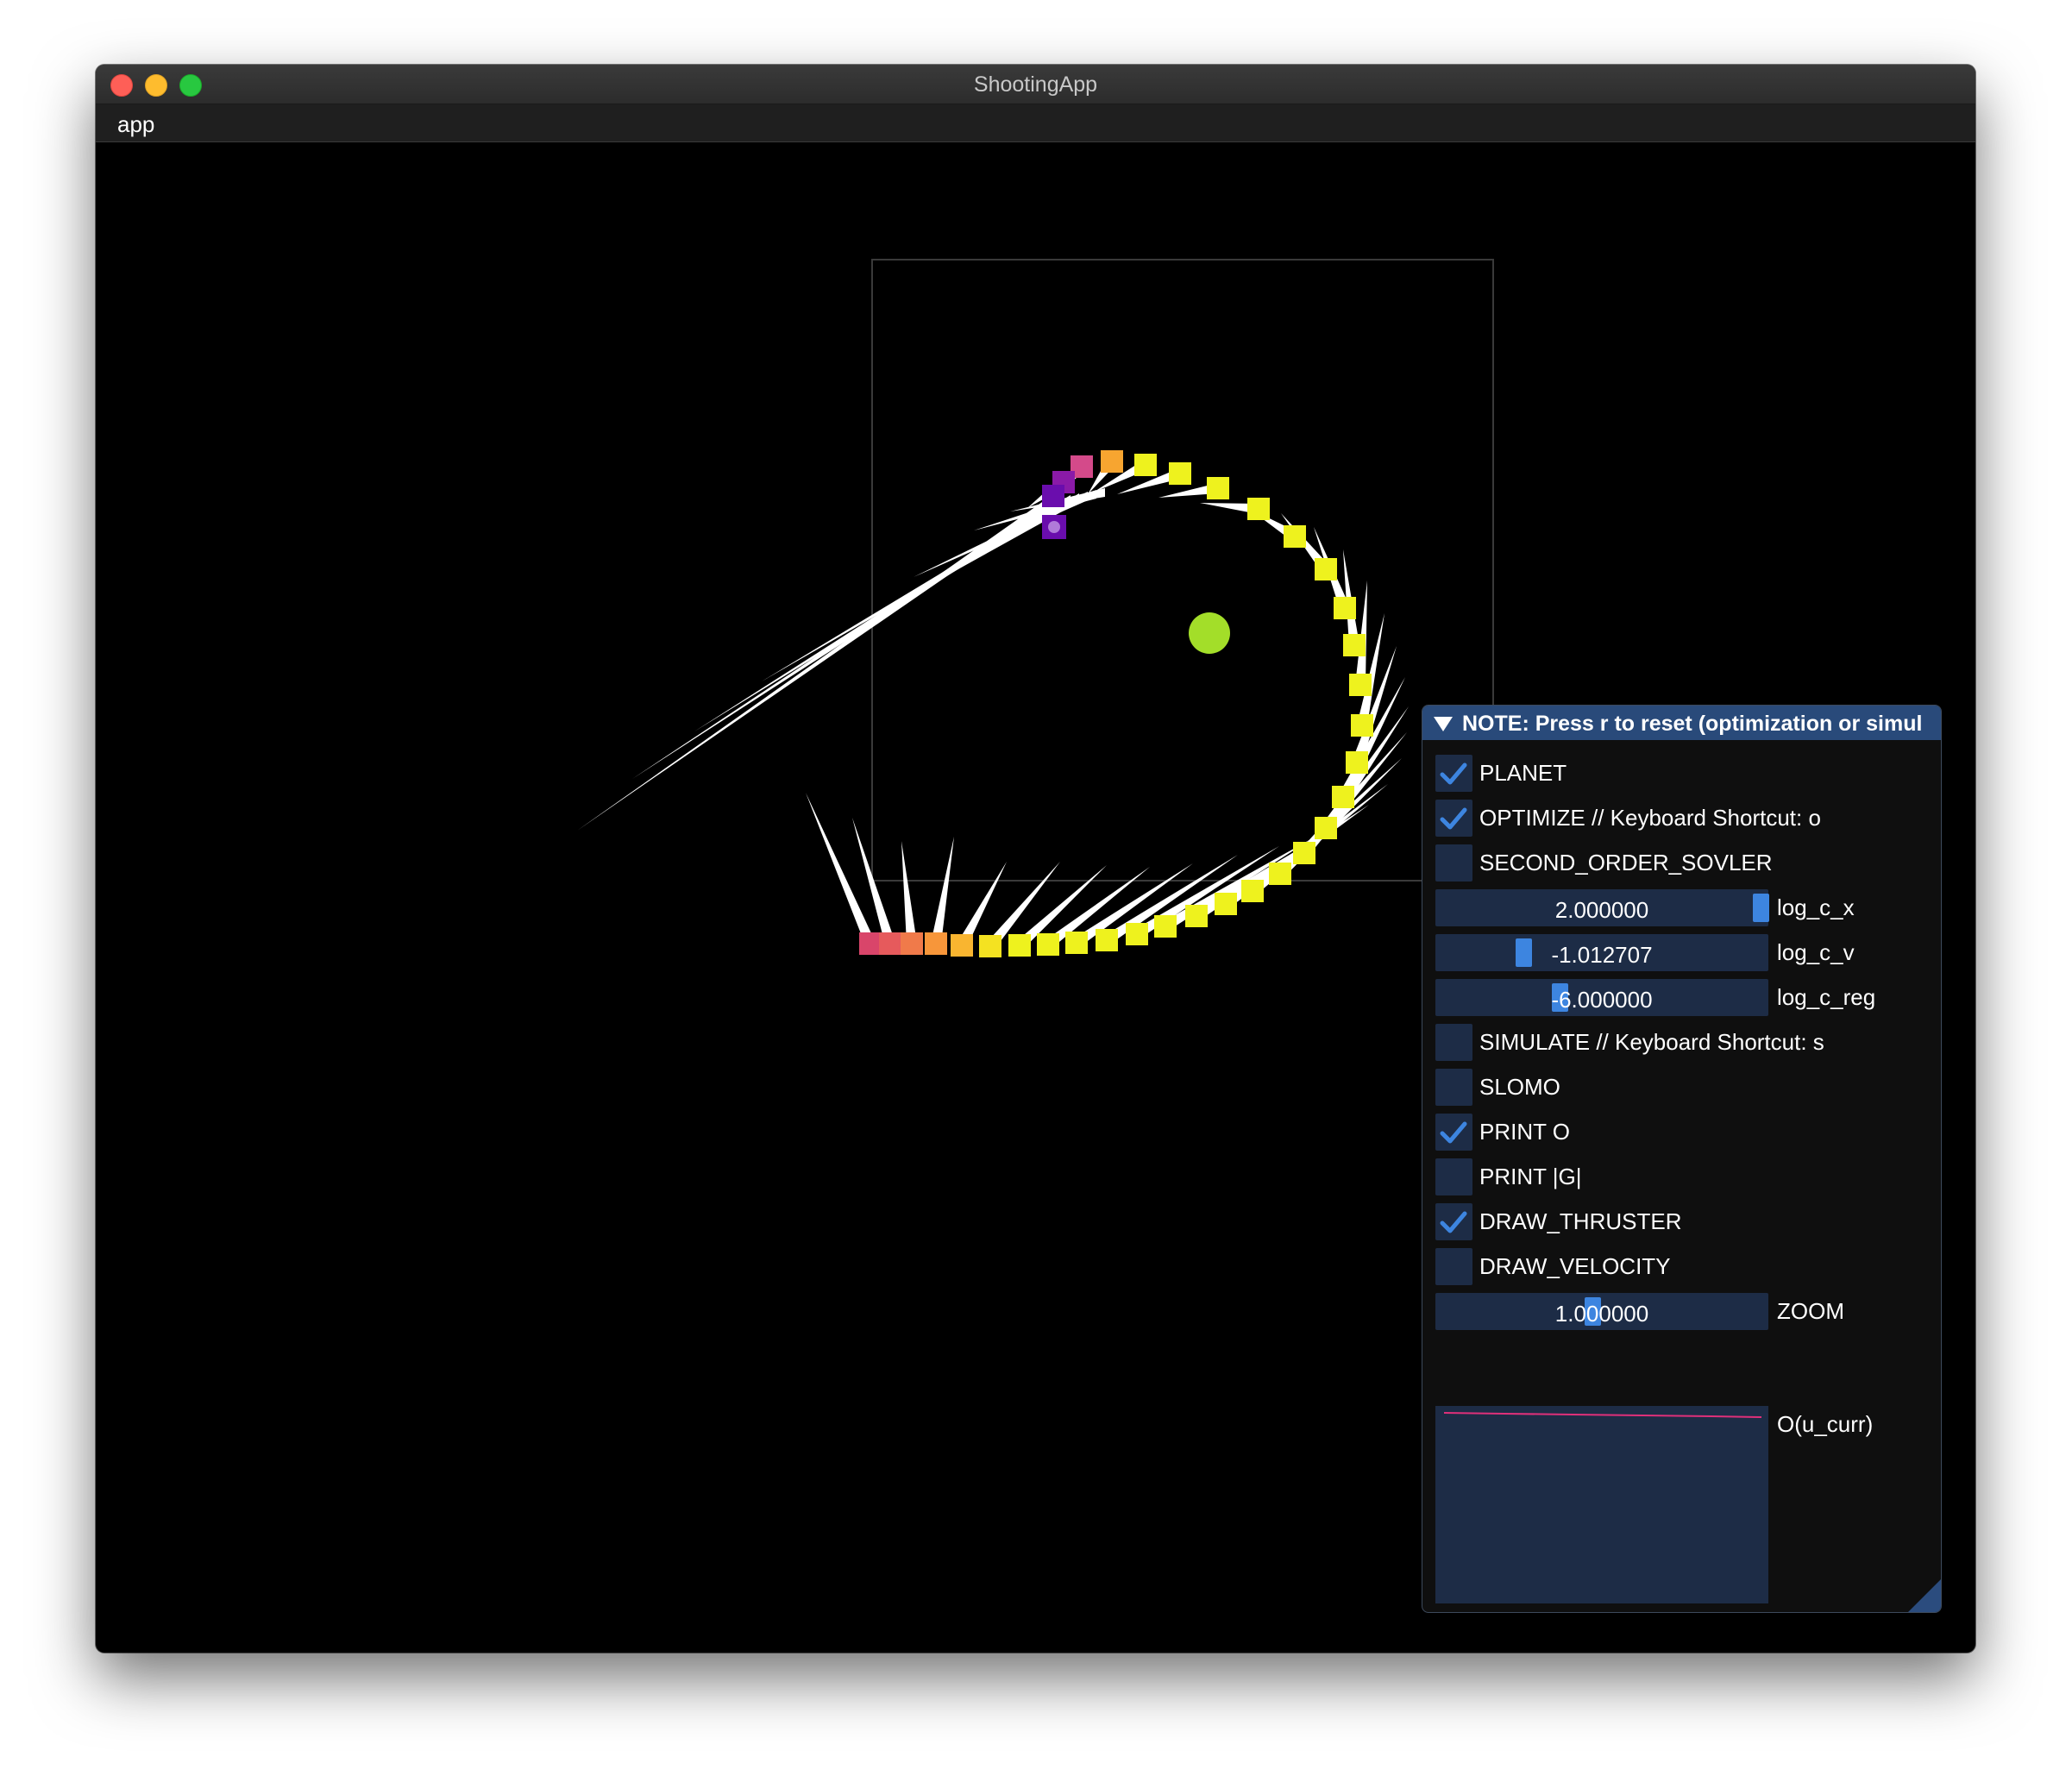  Describe the element at coordinates (1650, 818) in the screenshot. I see `checkbox-label: OPTIMIZE // Keyboard Shortcut: o` at that location.